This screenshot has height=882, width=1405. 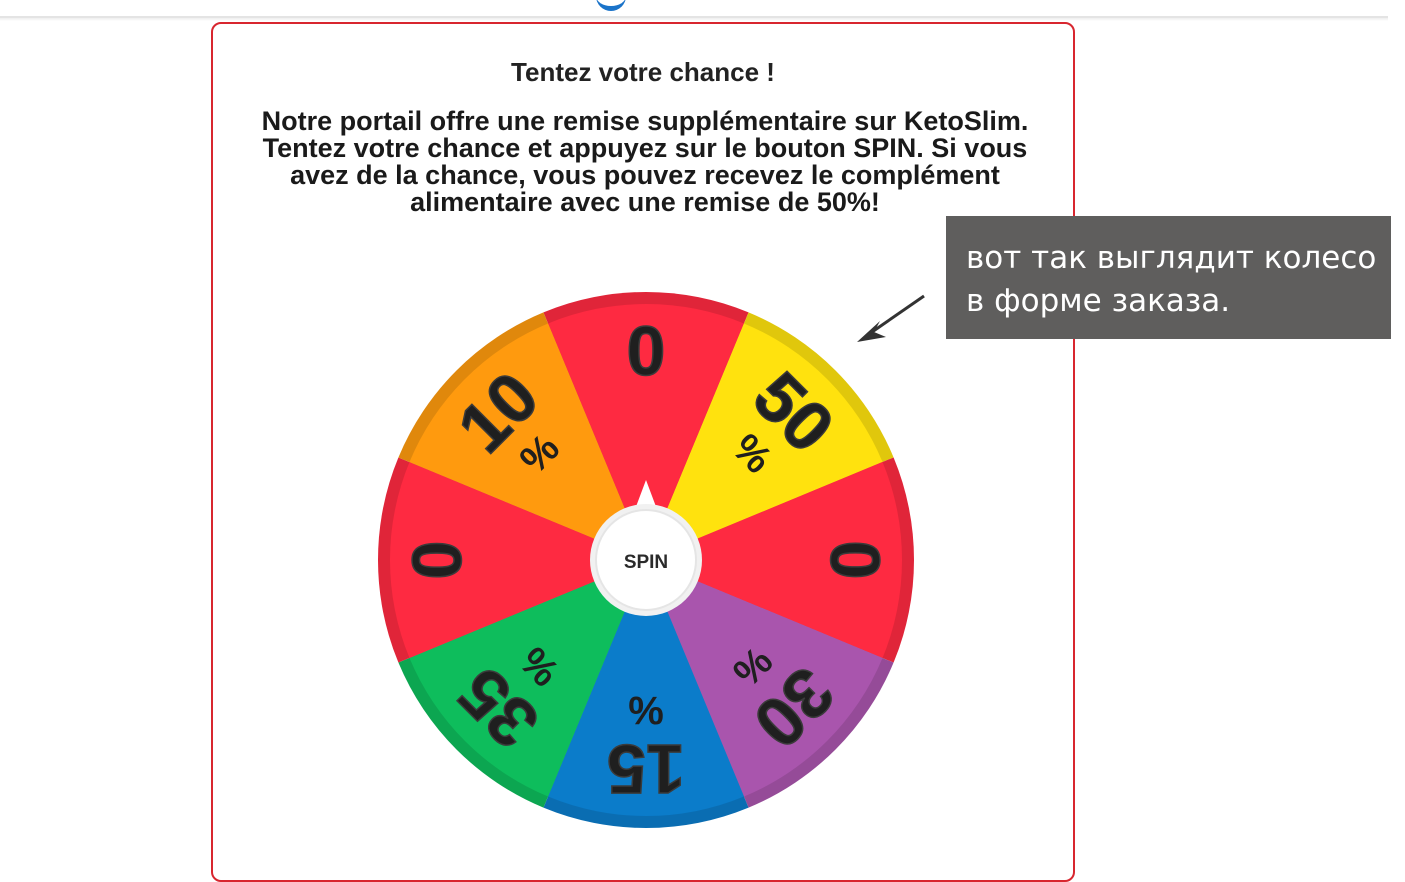 What do you see at coordinates (1098, 301) in the screenshot?
I see `annotation-line-2: в форме заказа.` at bounding box center [1098, 301].